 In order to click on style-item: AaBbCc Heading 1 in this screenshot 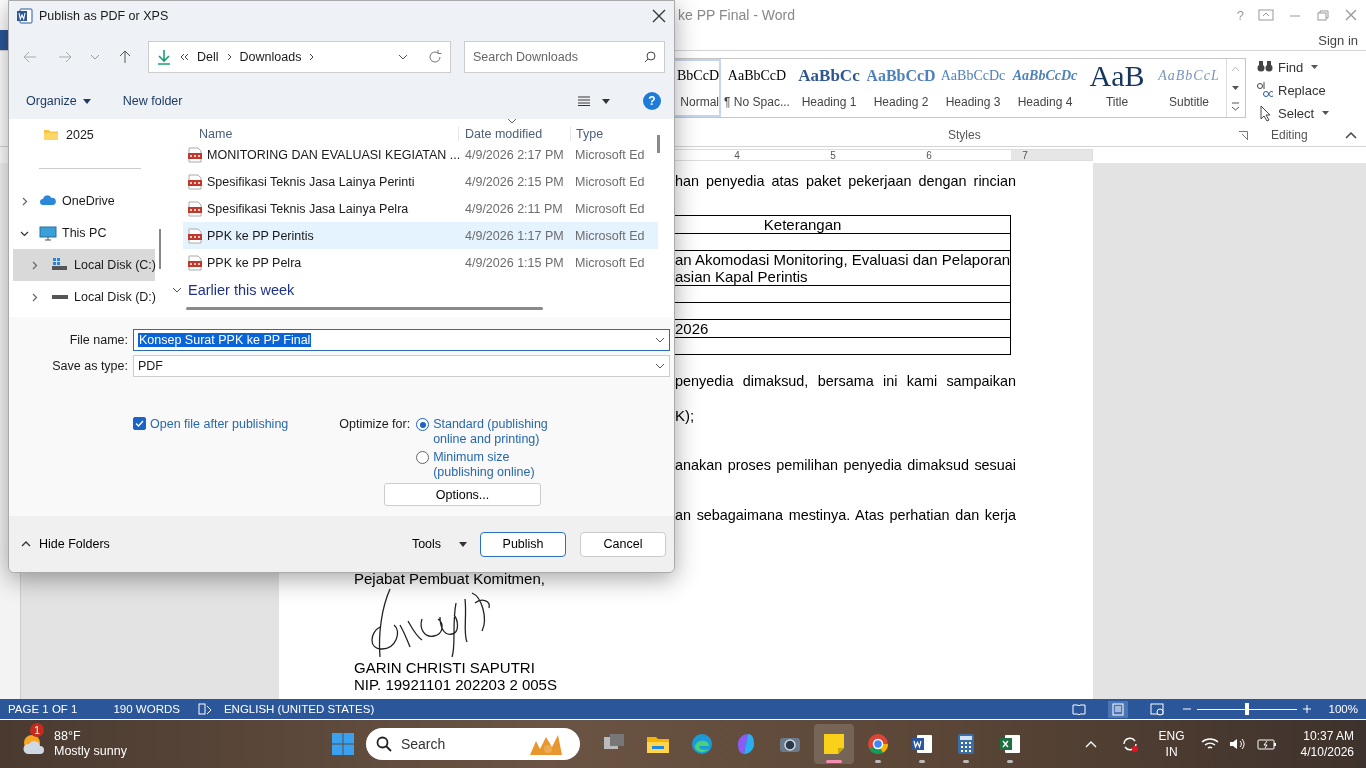, I will do `click(829, 88)`.